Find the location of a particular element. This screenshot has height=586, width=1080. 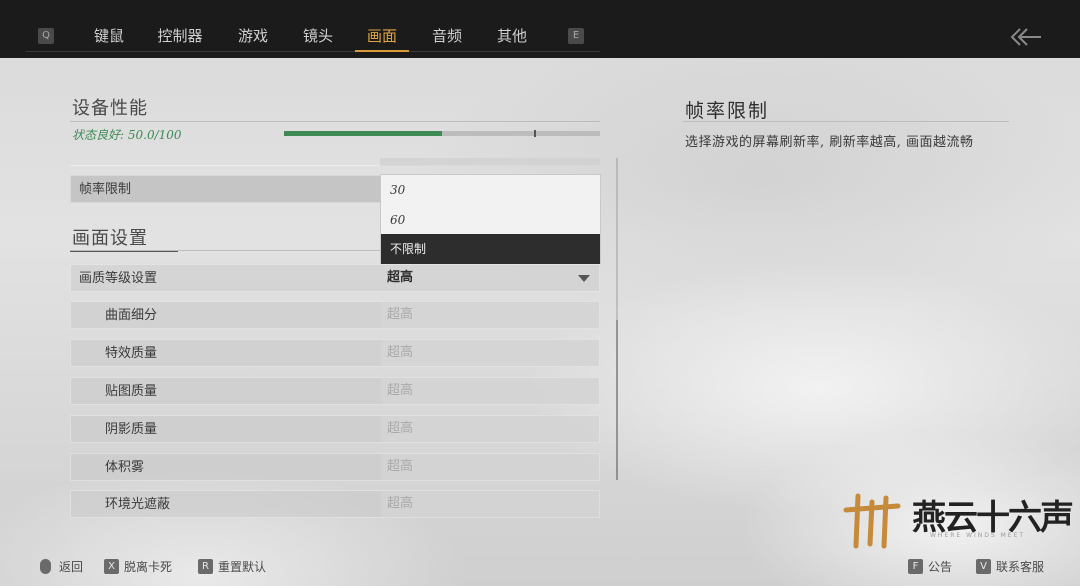

frame-limit-dropdown: 30 60 不限制 is located at coordinates (490, 219).